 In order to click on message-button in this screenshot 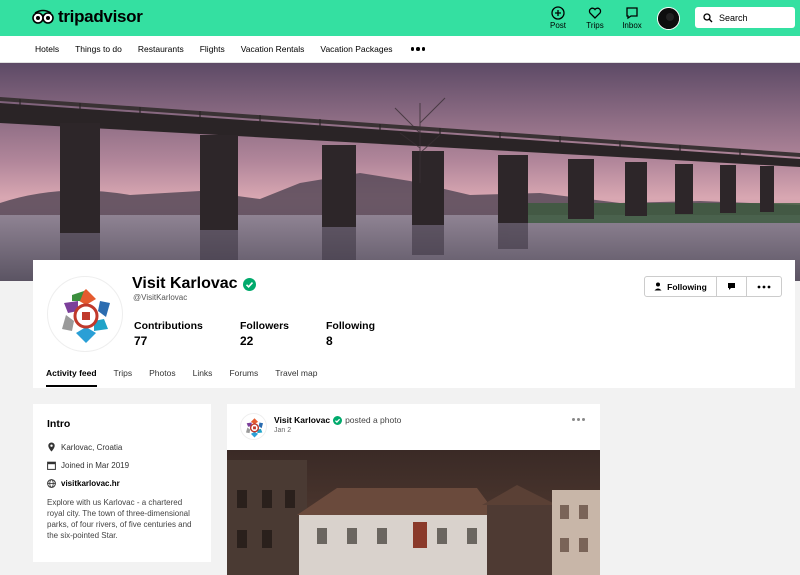, I will do `click(732, 286)`.